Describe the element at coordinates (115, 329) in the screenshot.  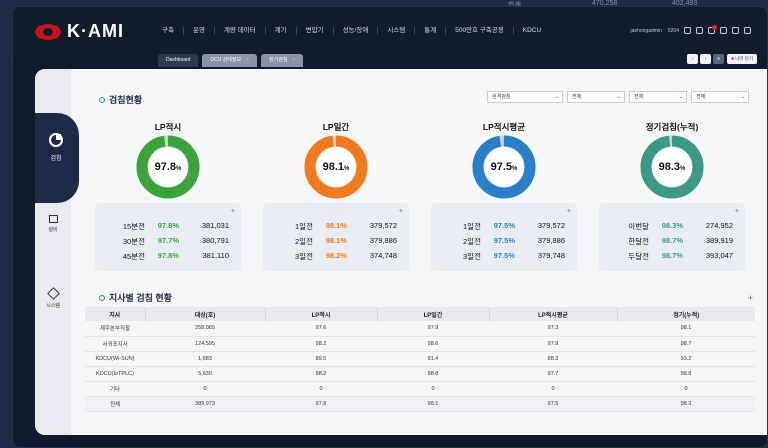
I see `table-cell: 제주본부직할` at that location.